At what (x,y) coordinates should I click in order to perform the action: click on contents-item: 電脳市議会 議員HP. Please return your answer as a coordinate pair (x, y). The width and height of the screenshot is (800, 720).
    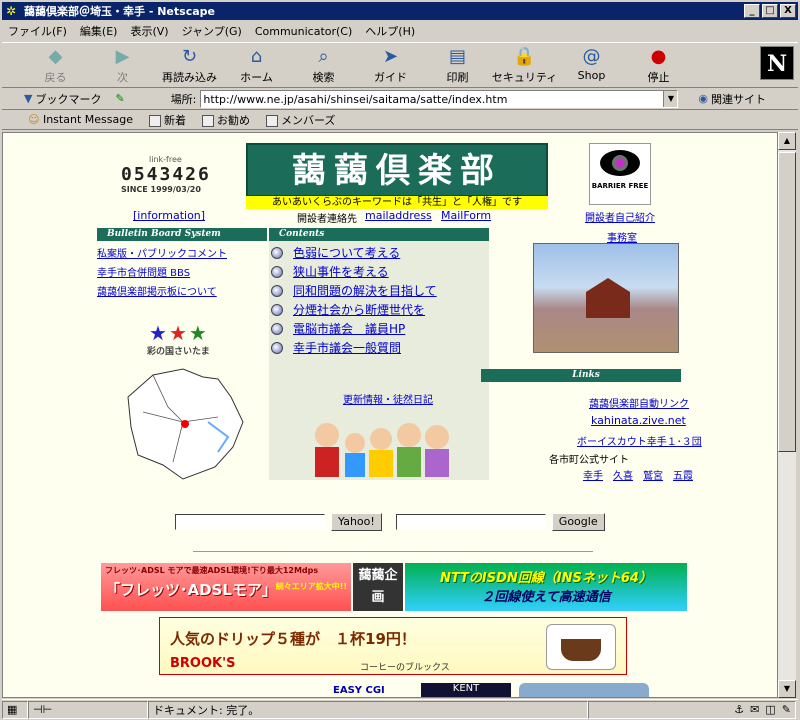
    Looking at the image, I should click on (379, 328).